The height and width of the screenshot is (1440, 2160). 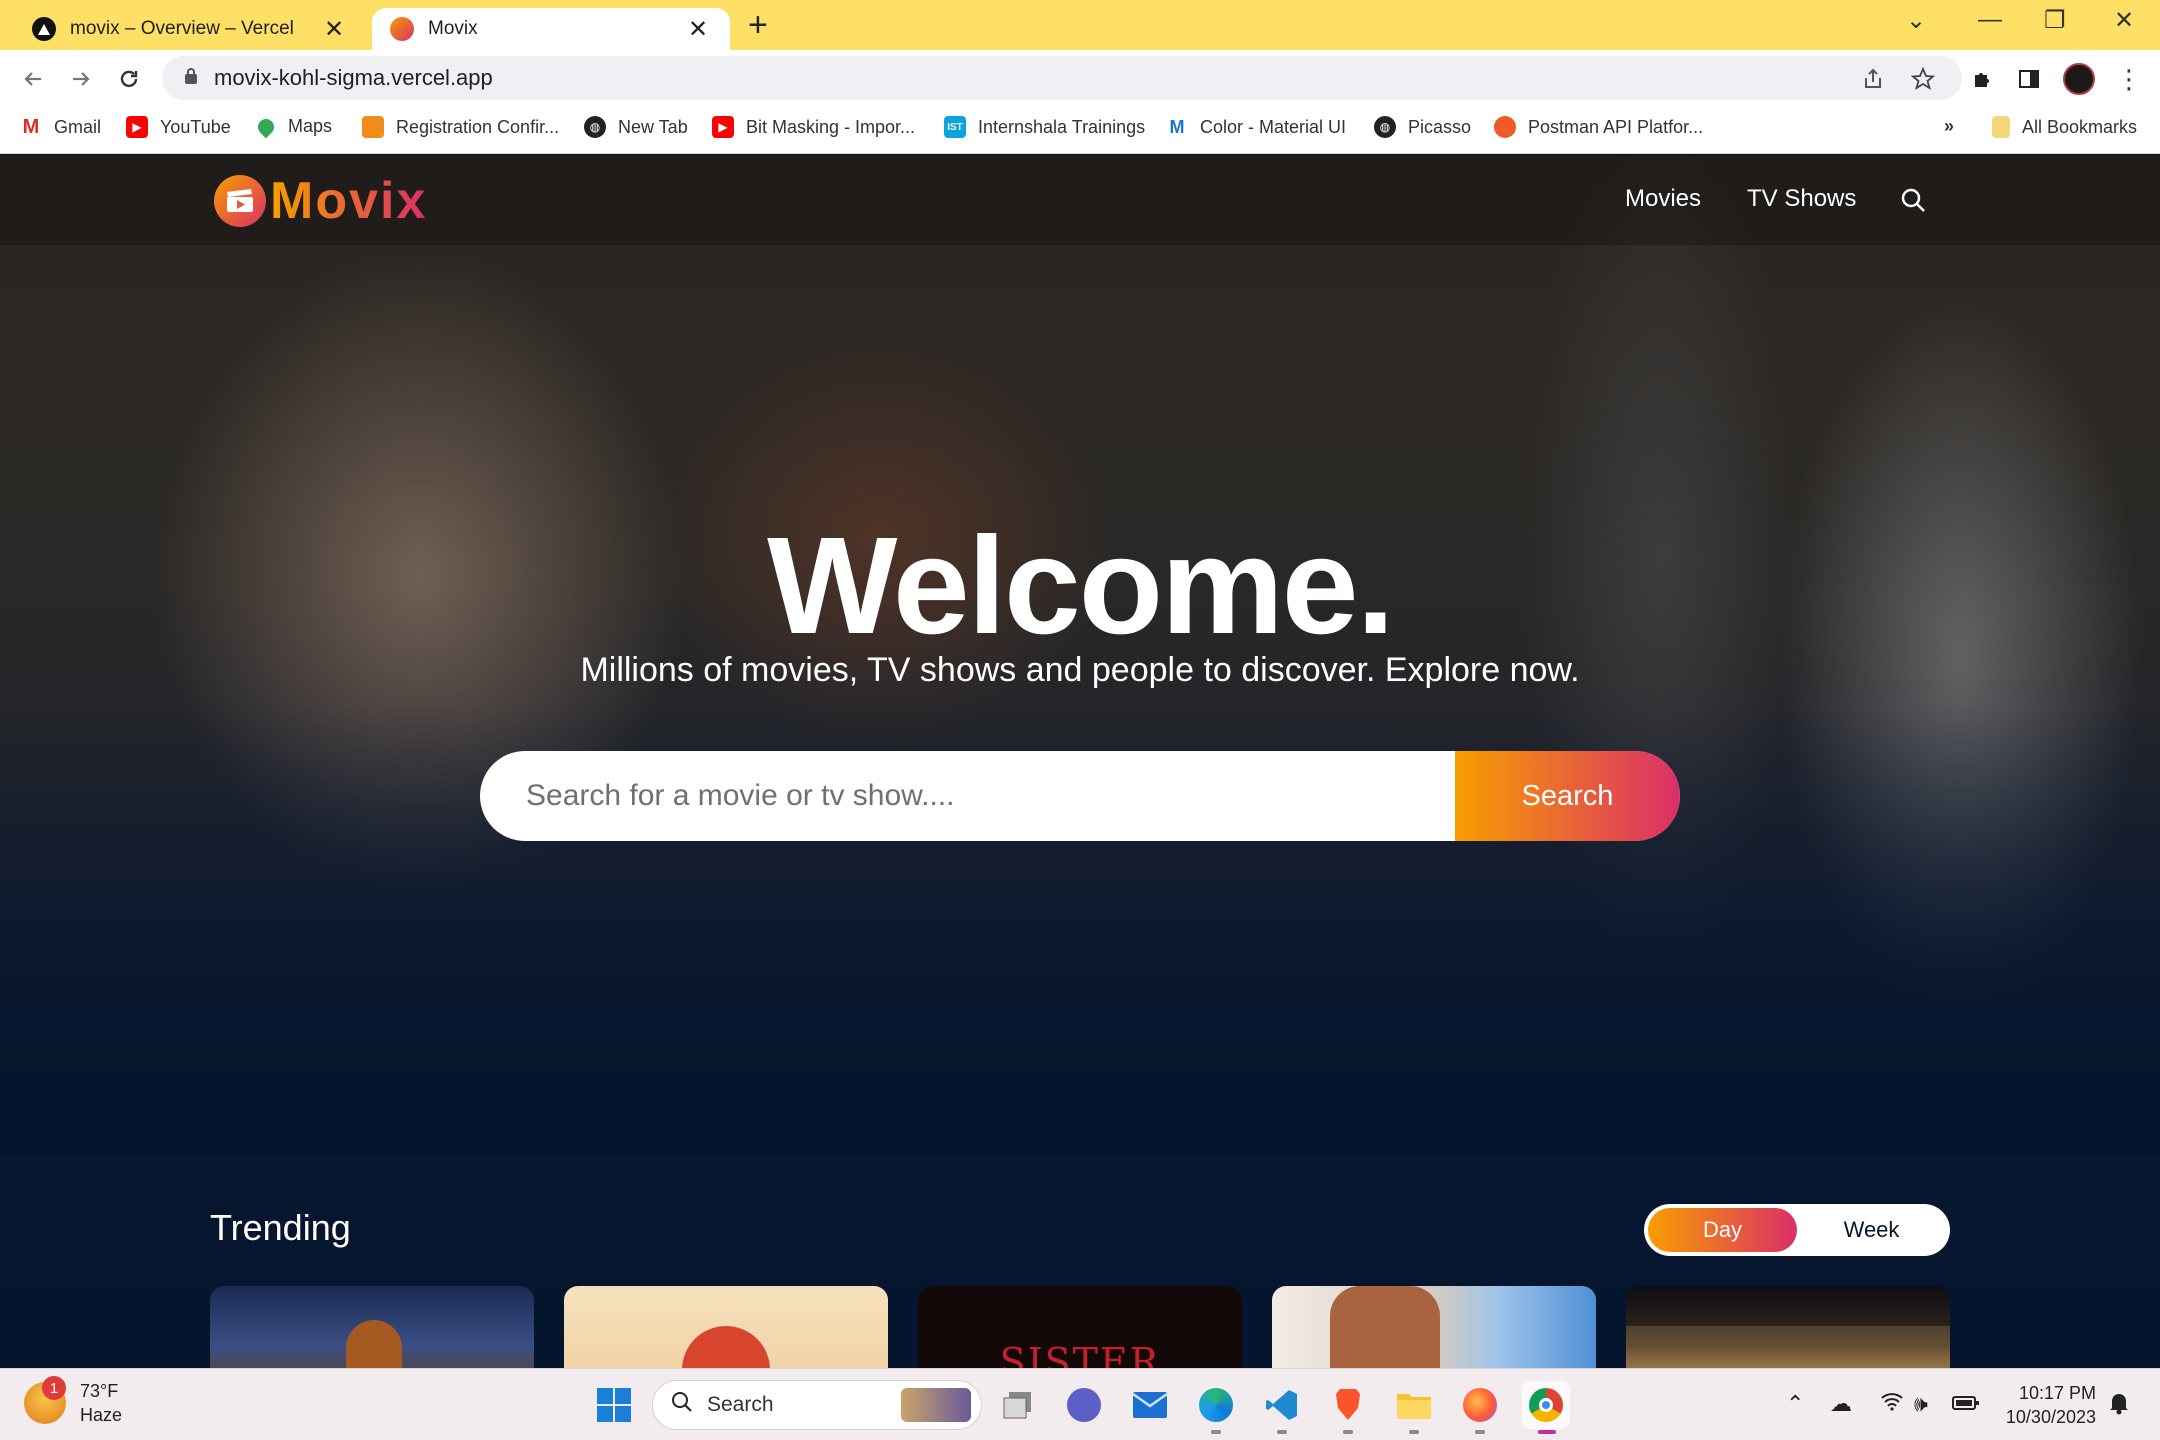 What do you see at coordinates (73, 1401) in the screenshot?
I see `weather-widget: 1 73°F Haze` at bounding box center [73, 1401].